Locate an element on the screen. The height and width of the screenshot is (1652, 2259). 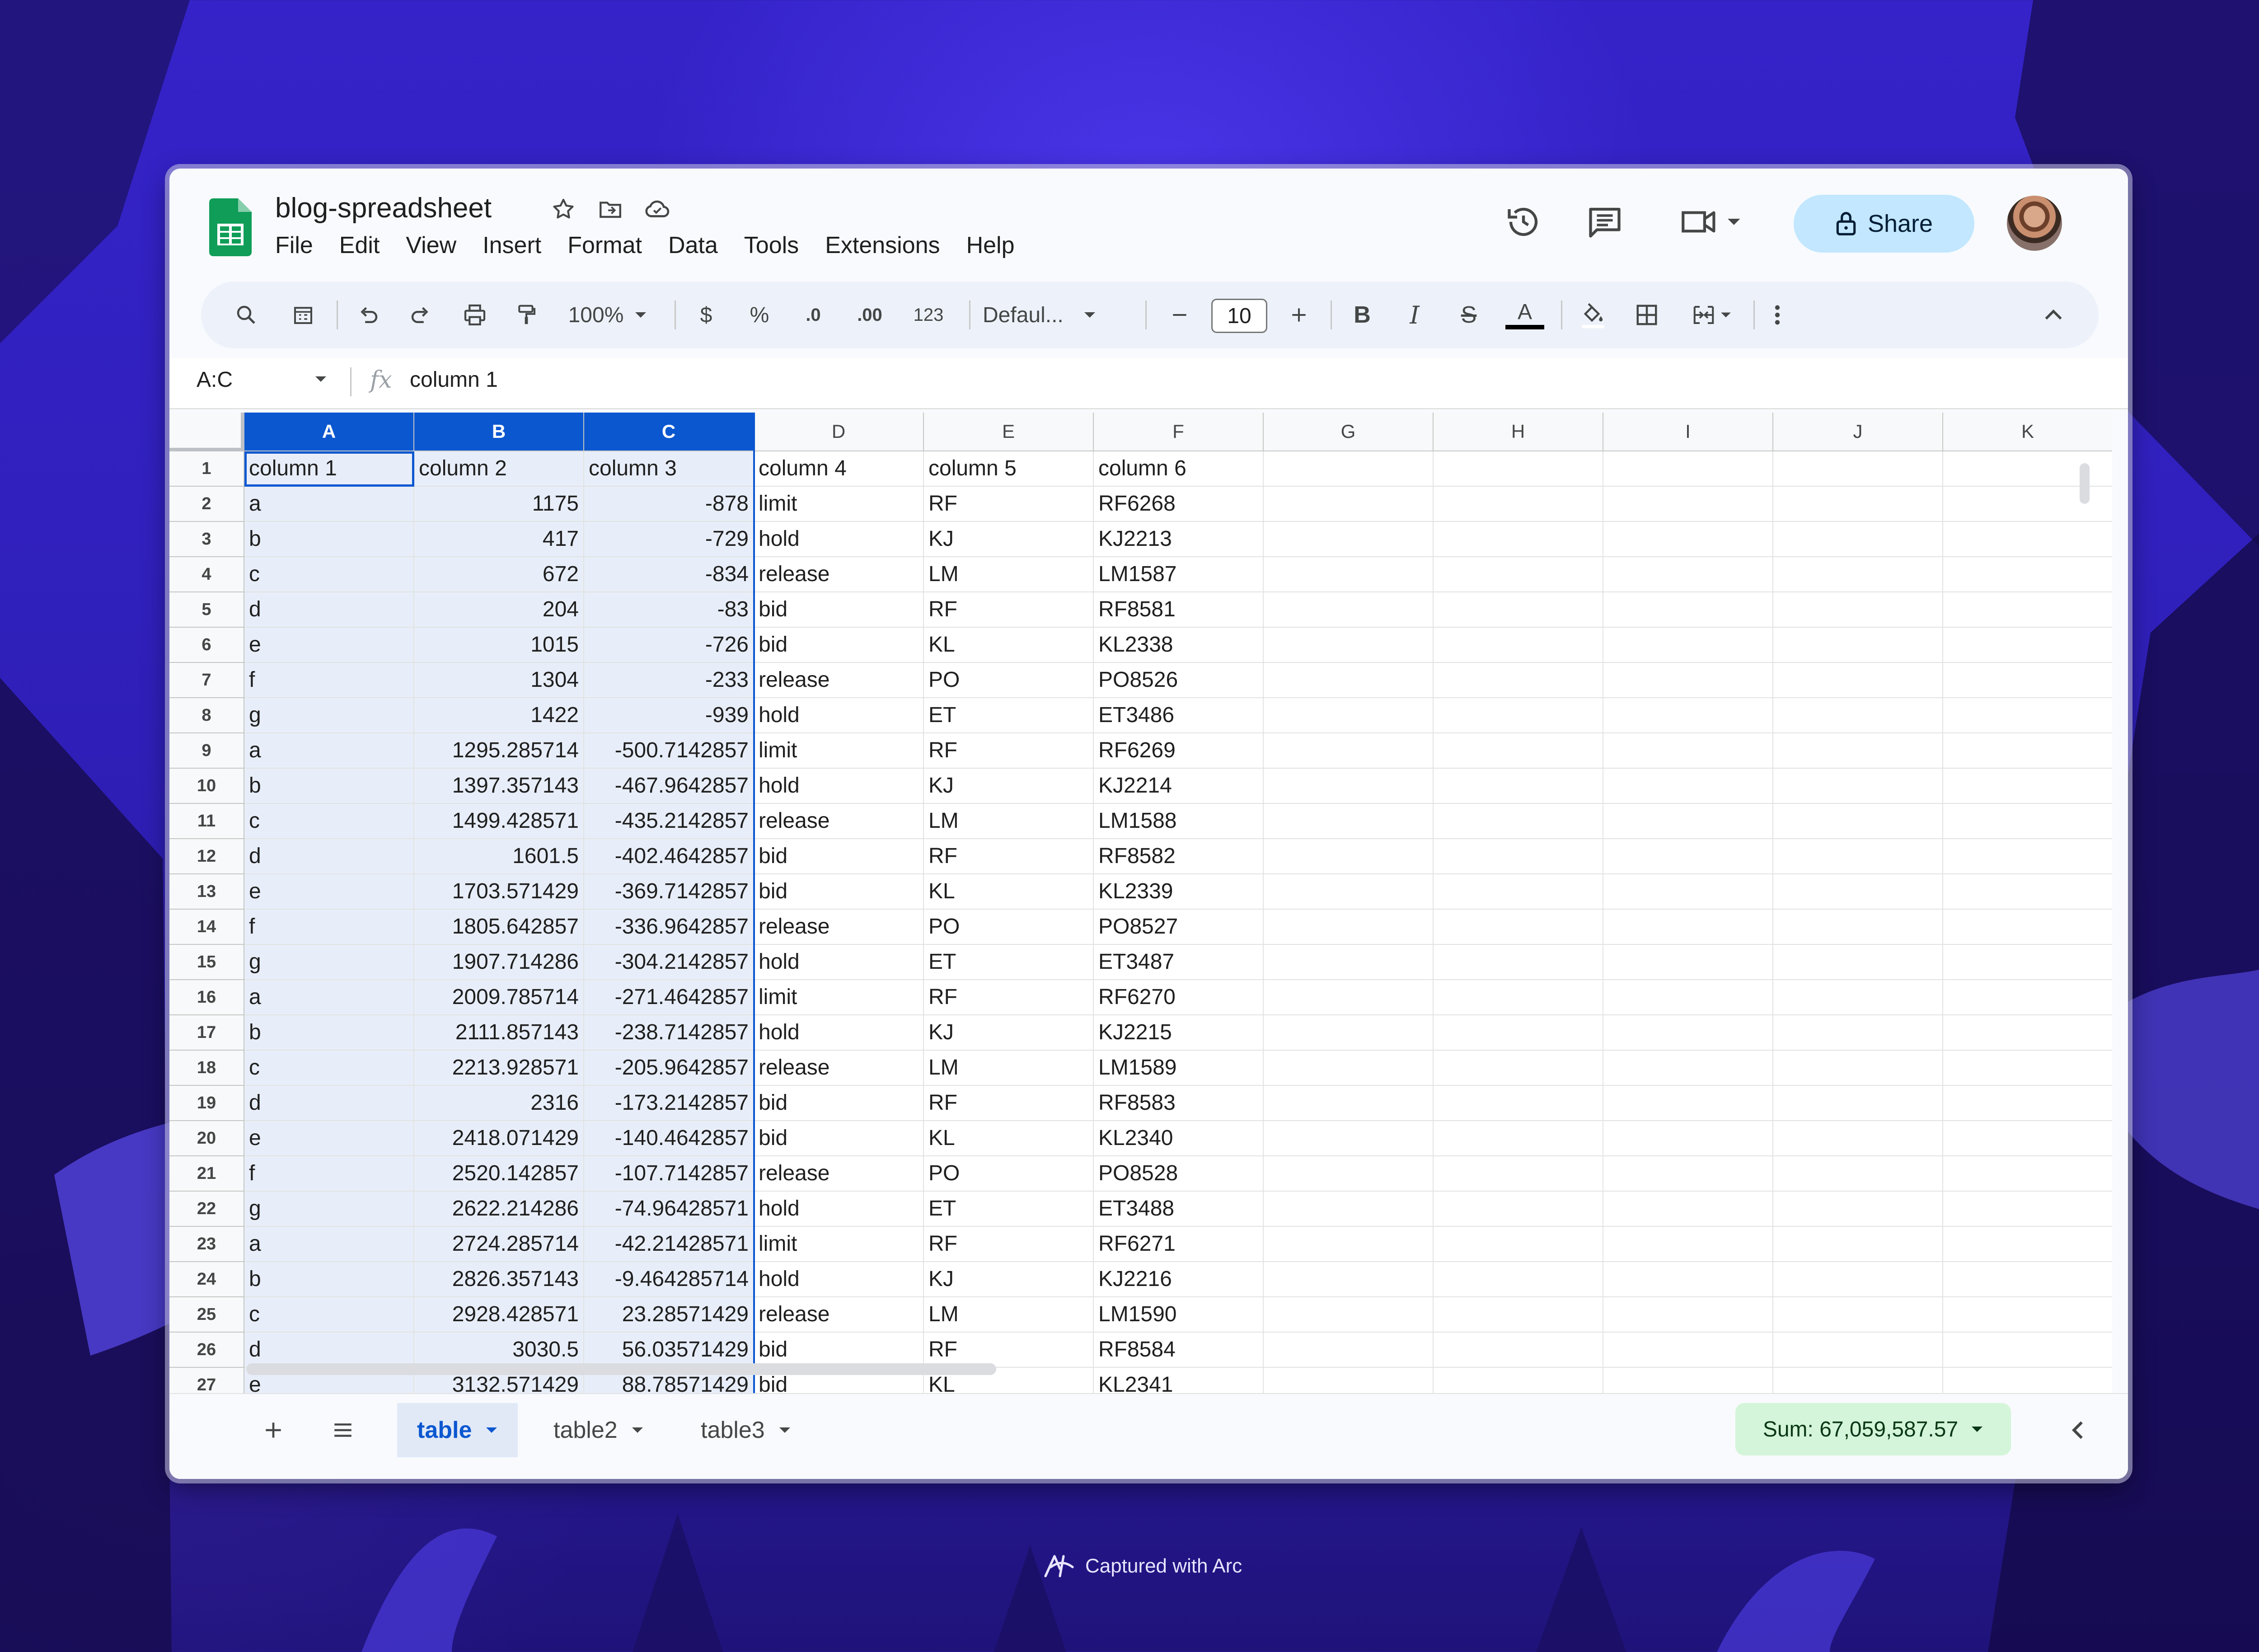
cell-b4: 672 is located at coordinates (499, 574).